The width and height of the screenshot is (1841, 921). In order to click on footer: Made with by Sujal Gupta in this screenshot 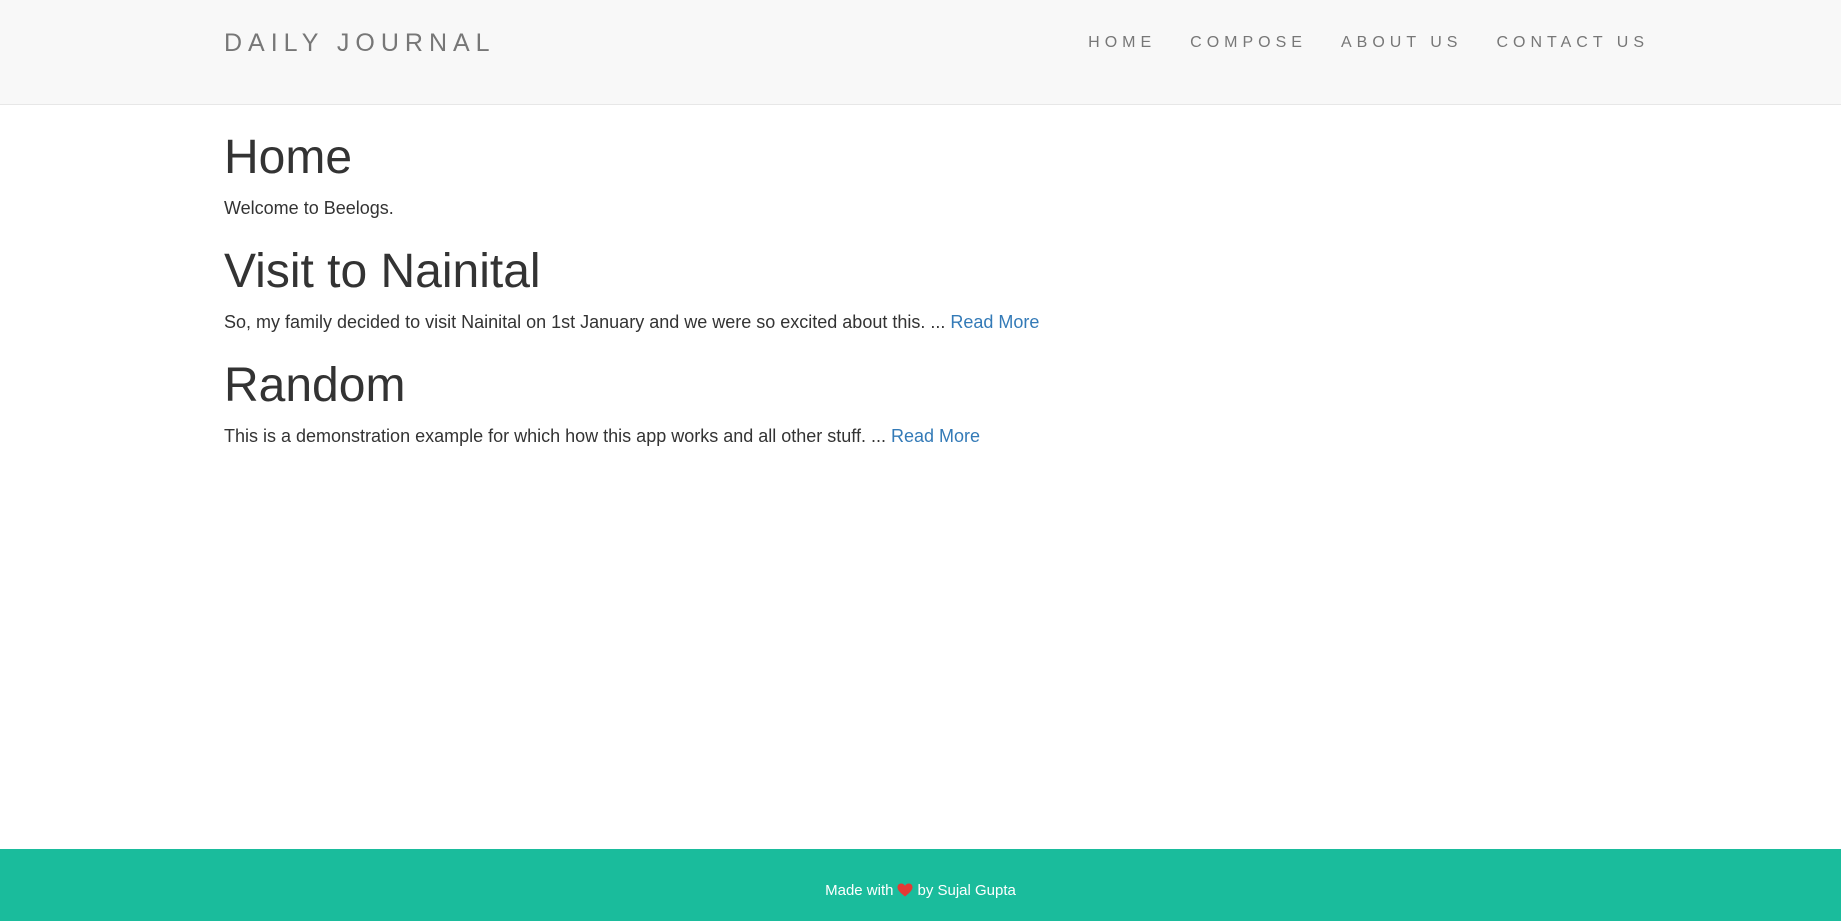, I will do `click(920, 885)`.